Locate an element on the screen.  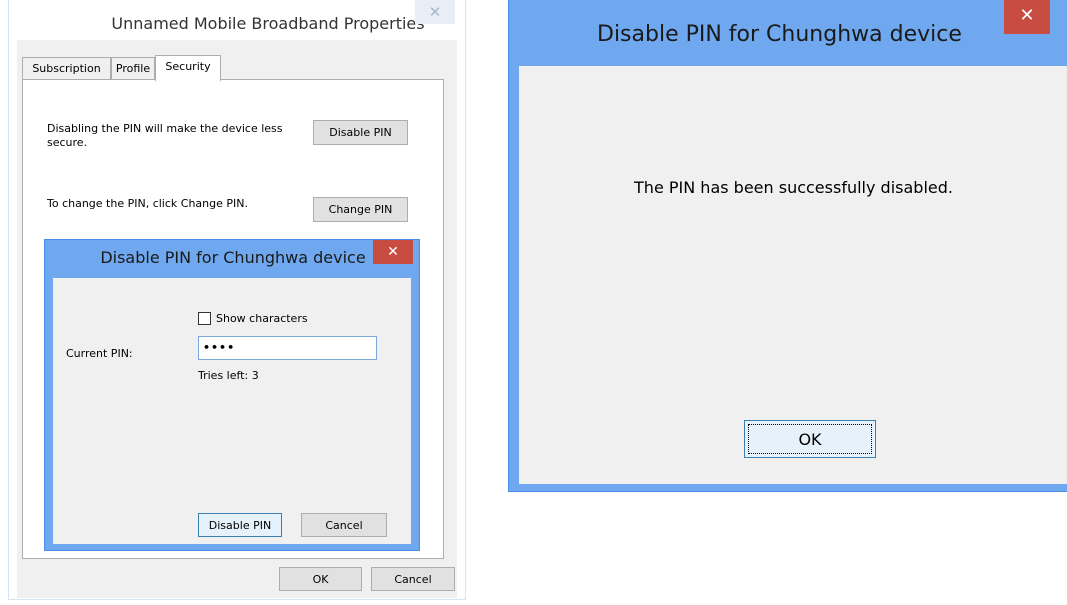
properties-close-button: ✕ is located at coordinates (435, 12).